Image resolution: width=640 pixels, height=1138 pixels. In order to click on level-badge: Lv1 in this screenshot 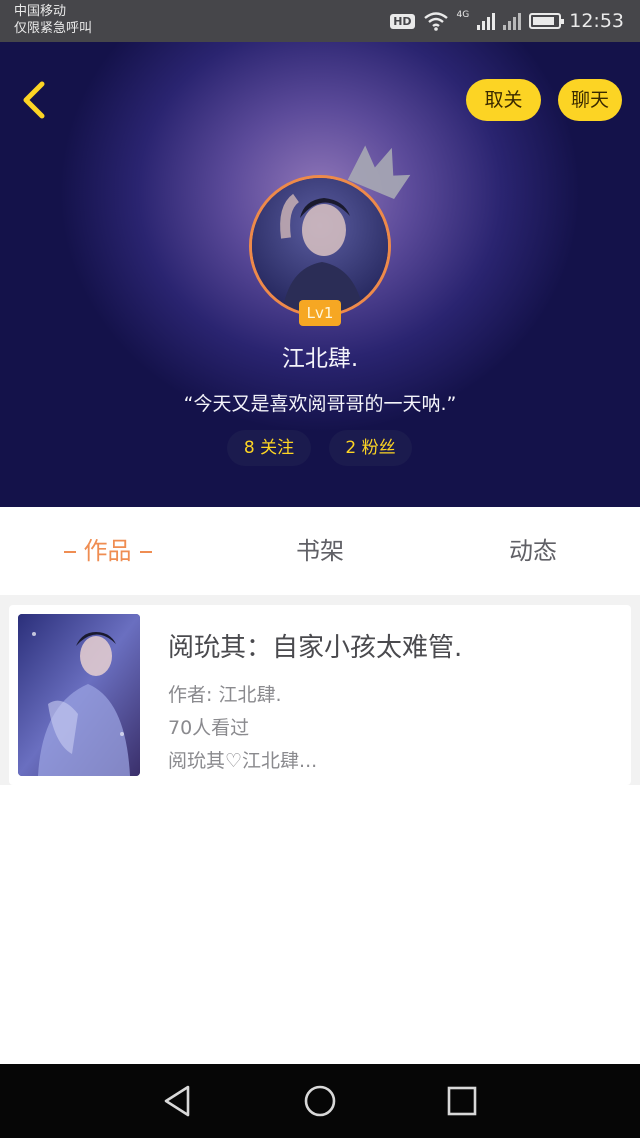, I will do `click(320, 313)`.